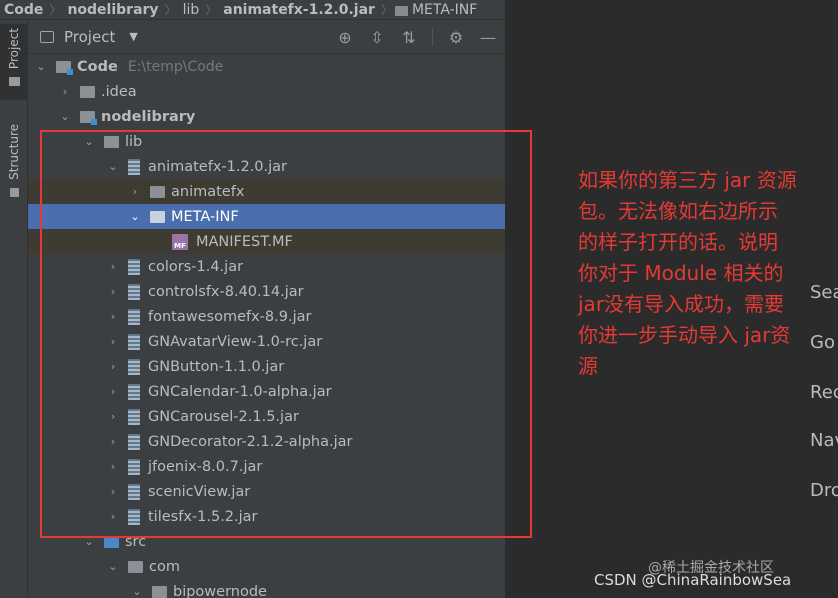 The width and height of the screenshot is (838, 598). Describe the element at coordinates (47, 36) in the screenshot. I see `project-icon` at that location.